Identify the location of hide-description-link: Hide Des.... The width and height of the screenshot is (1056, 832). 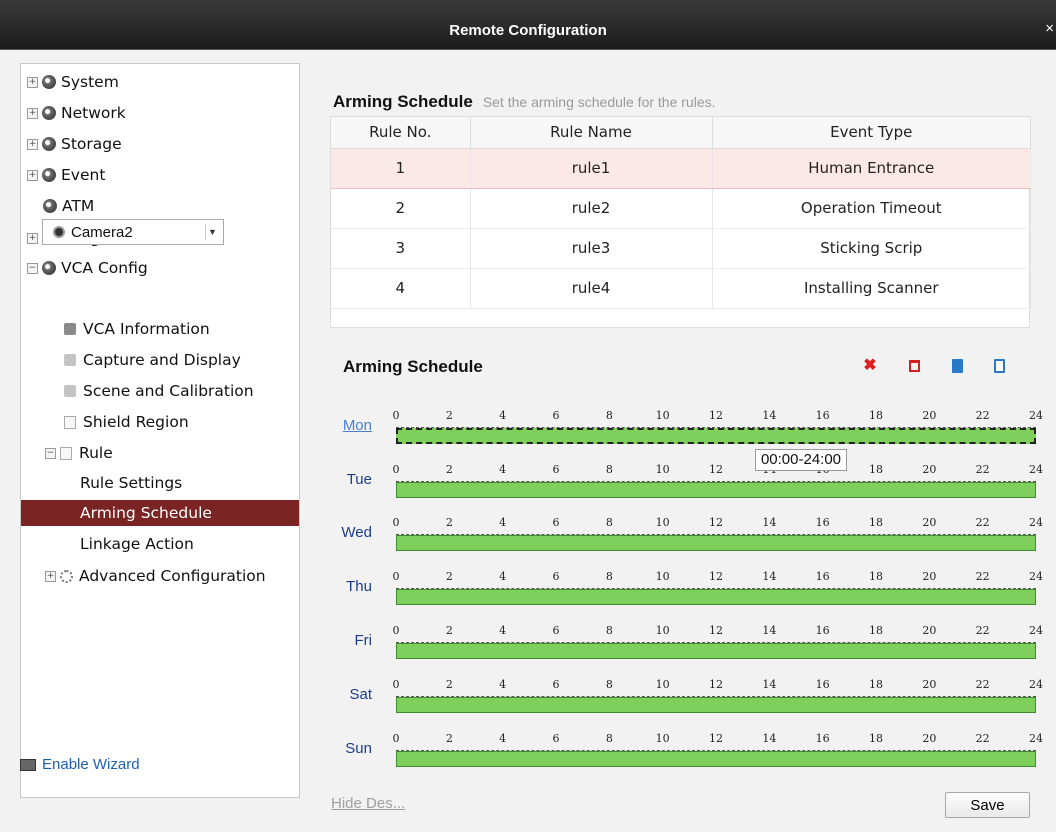
(368, 803).